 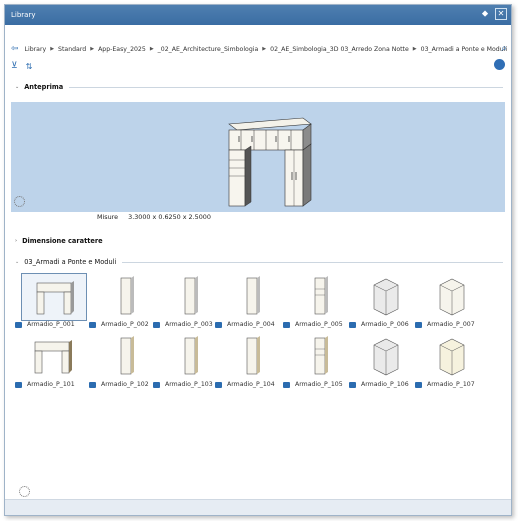 I want to click on measures-row: Misure 3.3000 x 0.6250 x 2.5000, so click(x=154, y=217).